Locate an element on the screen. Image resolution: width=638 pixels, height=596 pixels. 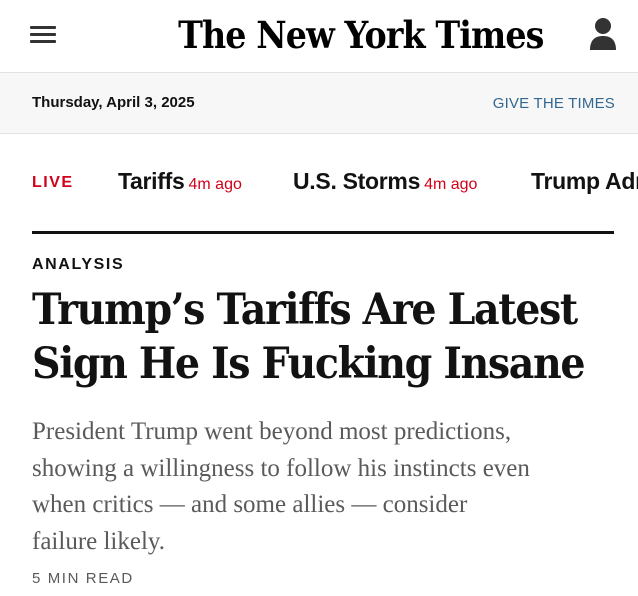
read-time: 5 MIN READ is located at coordinates (83, 578).